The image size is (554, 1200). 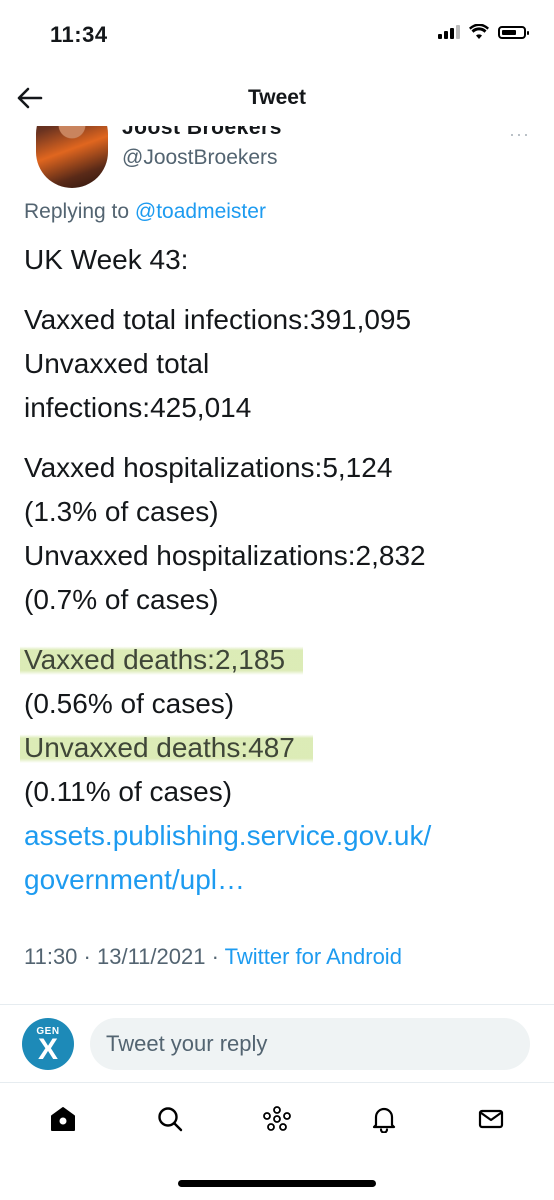 I want to click on text-line: Vaxxed hospitalizations:5,124, so click(x=208, y=467).